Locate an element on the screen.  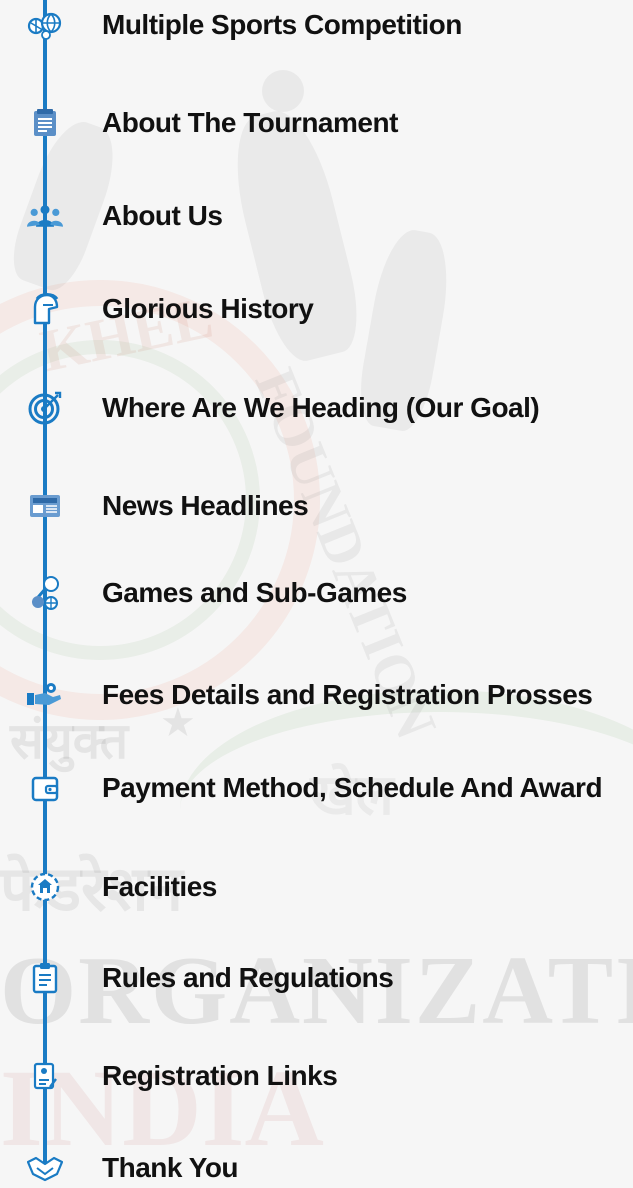
people-group-icon is located at coordinates (45, 216).